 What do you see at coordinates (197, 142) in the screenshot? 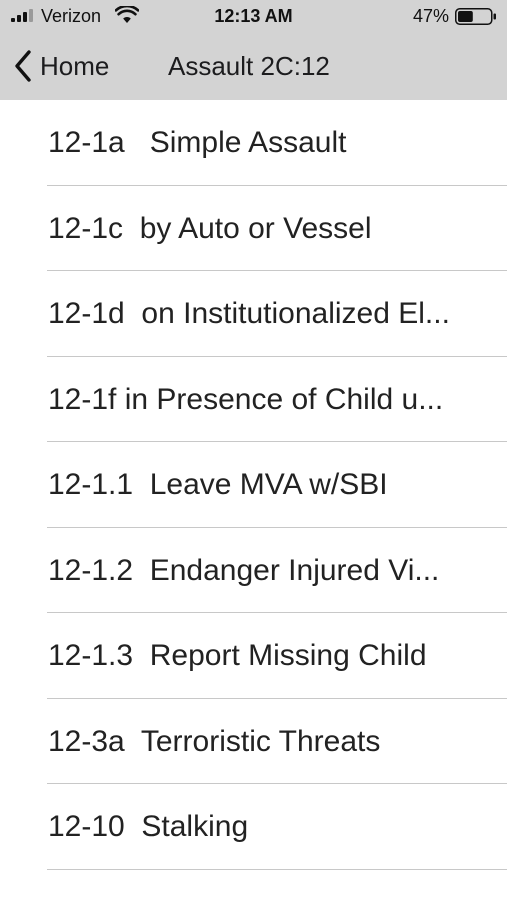
I see `list-item-label: 12-1a Simple Assault` at bounding box center [197, 142].